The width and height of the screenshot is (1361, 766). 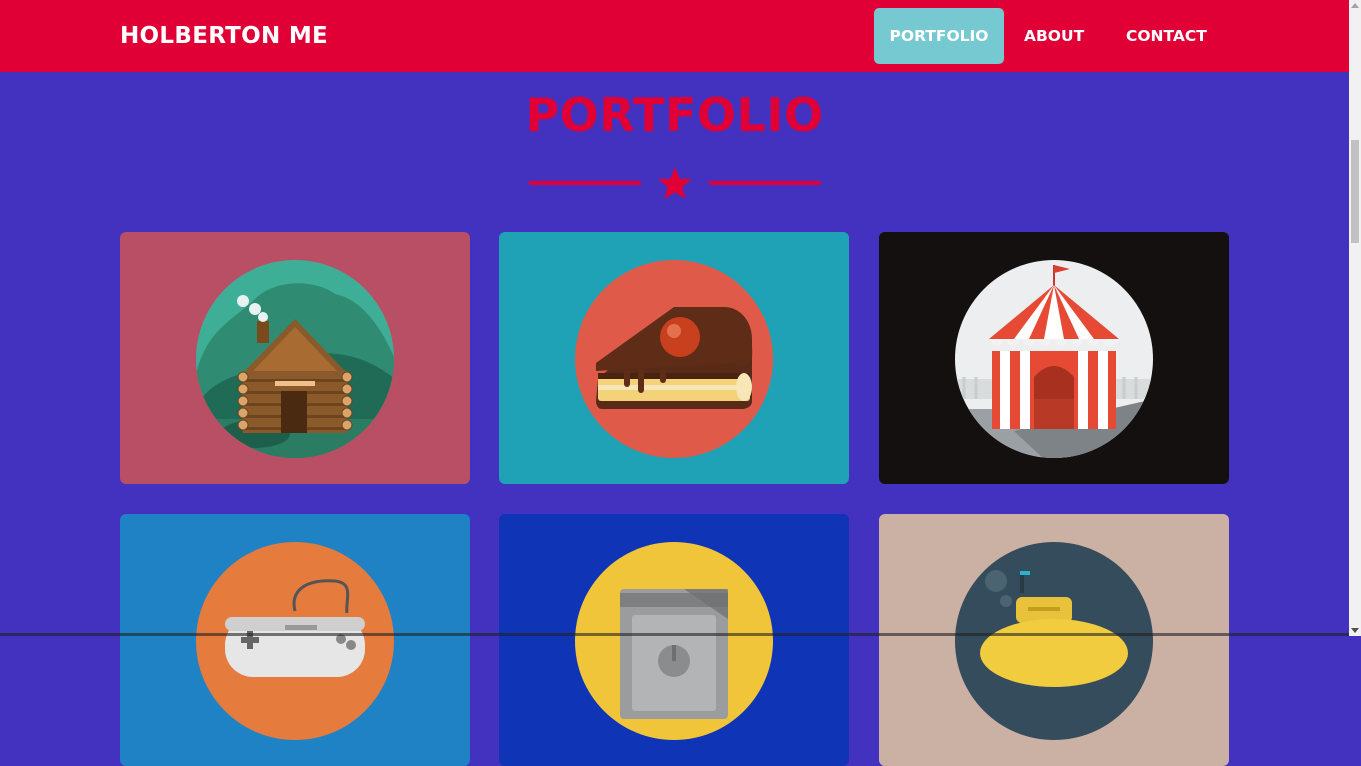 I want to click on star-icon, so click(x=675, y=183).